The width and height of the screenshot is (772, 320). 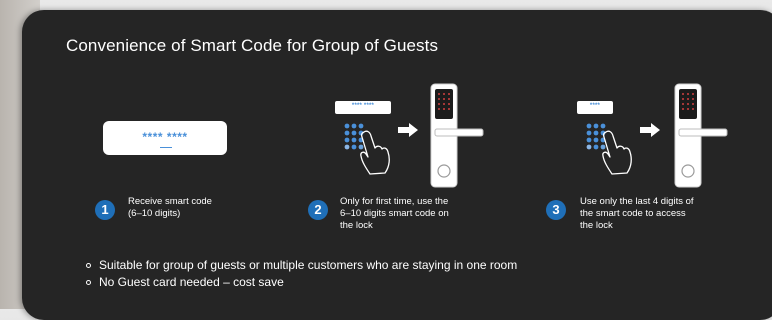 I want to click on step-number-3: 3, so click(x=556, y=210).